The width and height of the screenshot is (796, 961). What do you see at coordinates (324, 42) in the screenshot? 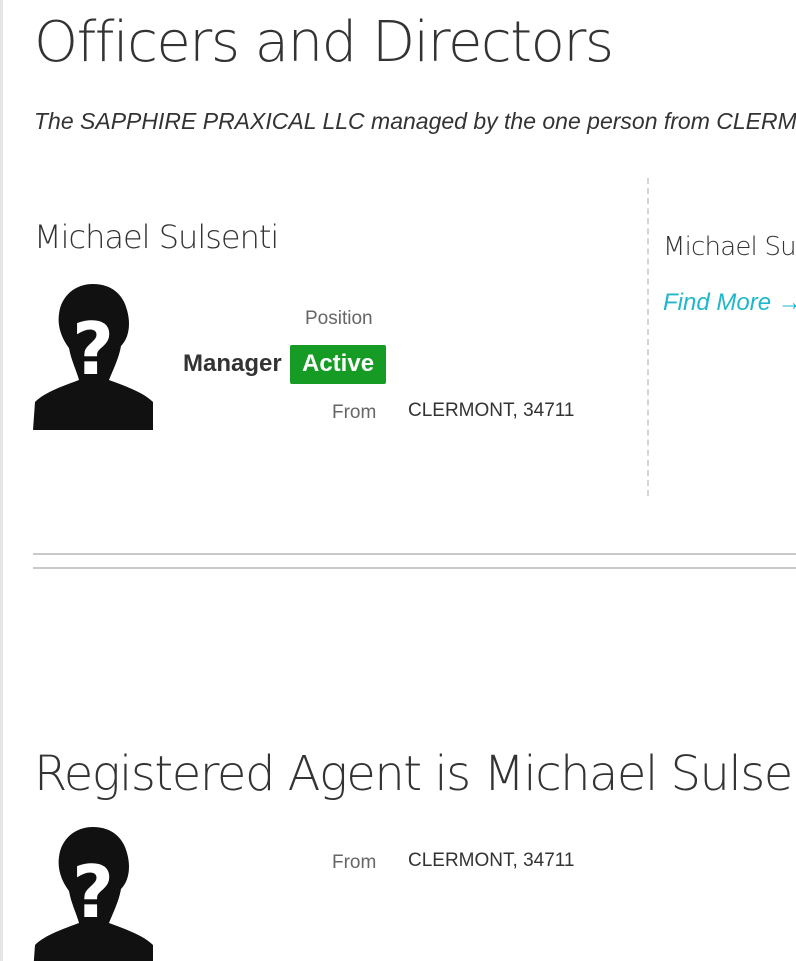
I see `officers-title: Officers and Directors` at bounding box center [324, 42].